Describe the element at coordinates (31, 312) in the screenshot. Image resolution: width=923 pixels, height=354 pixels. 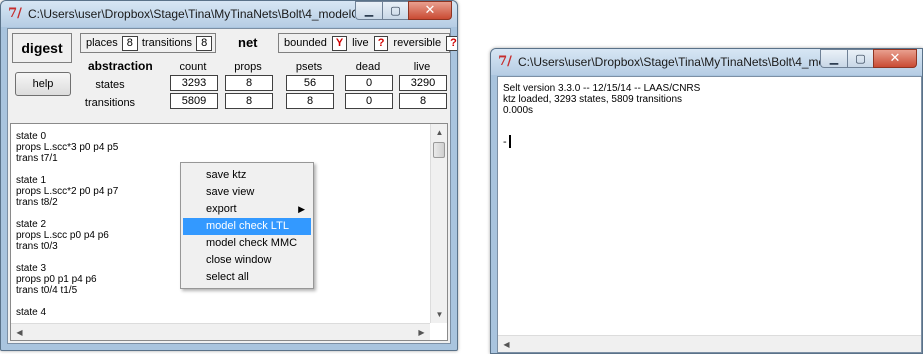
I see `state-list-line: state 4` at that location.